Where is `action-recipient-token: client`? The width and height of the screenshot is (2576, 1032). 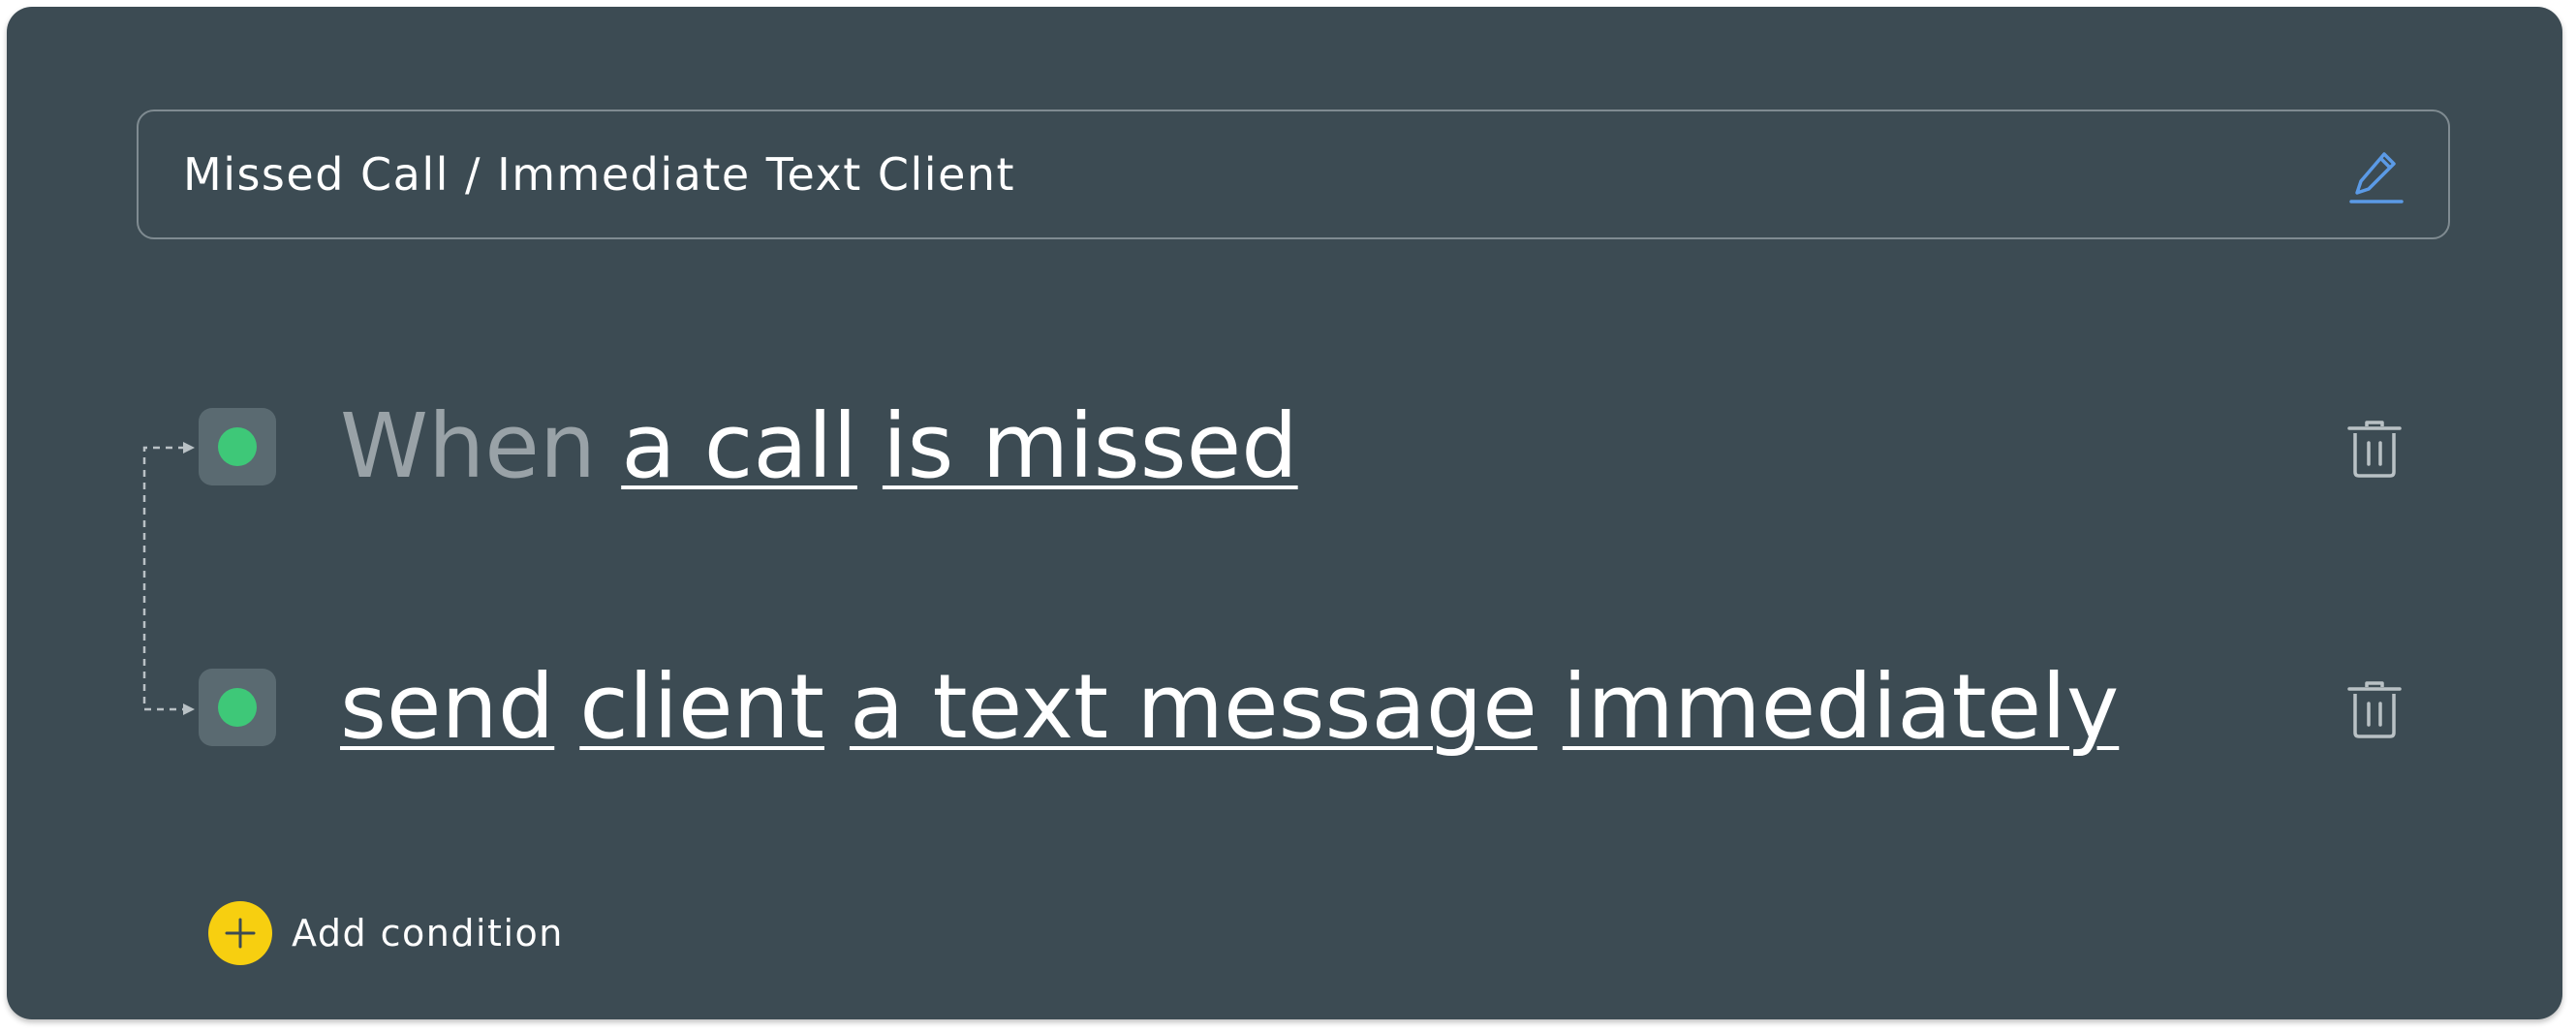
action-recipient-token: client is located at coordinates (701, 707).